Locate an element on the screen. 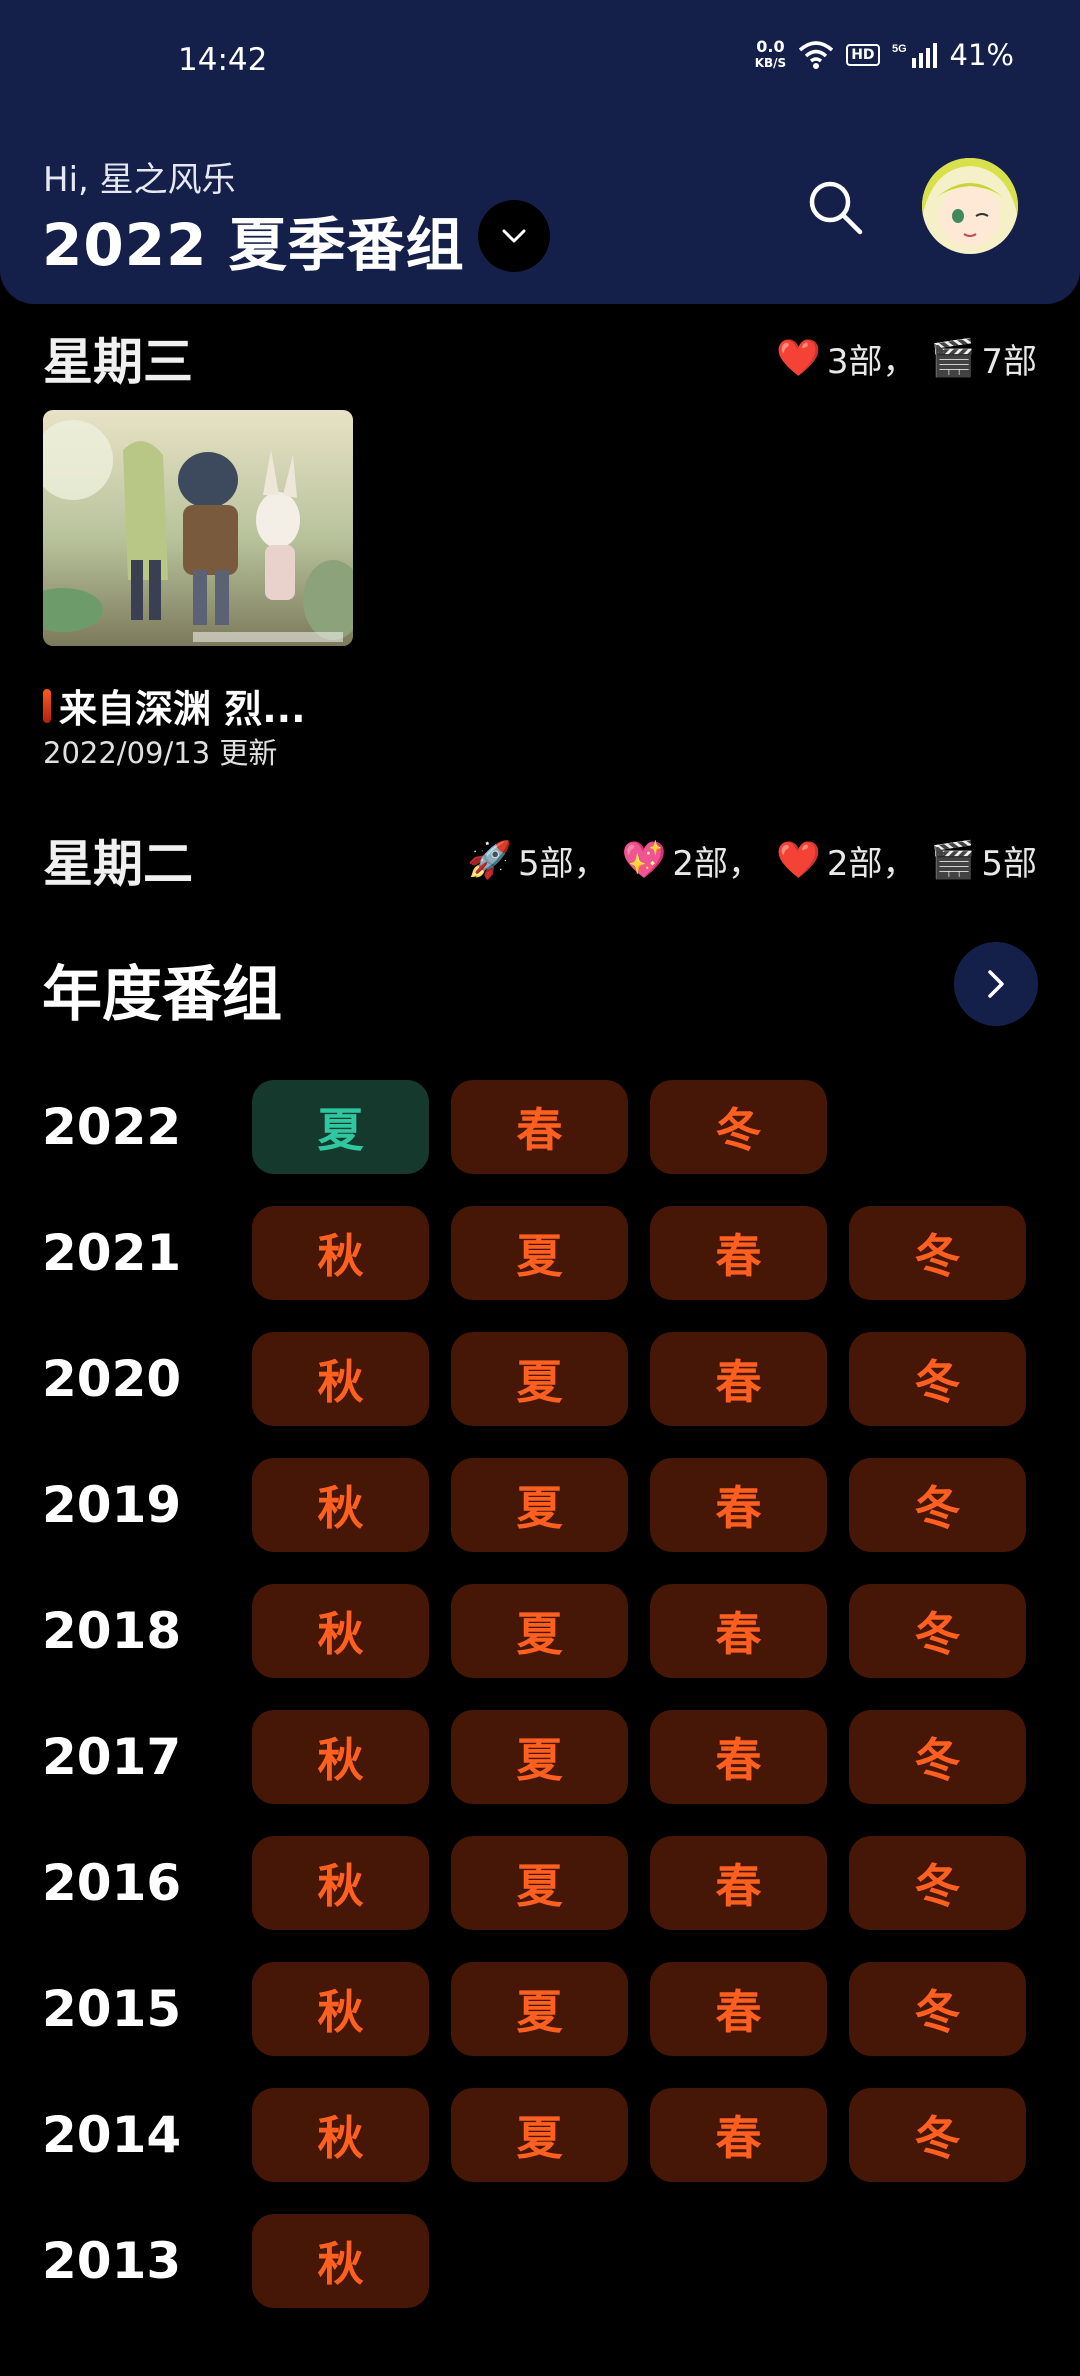 This screenshot has width=1080, height=2376. annual-more-button is located at coordinates (996, 984).